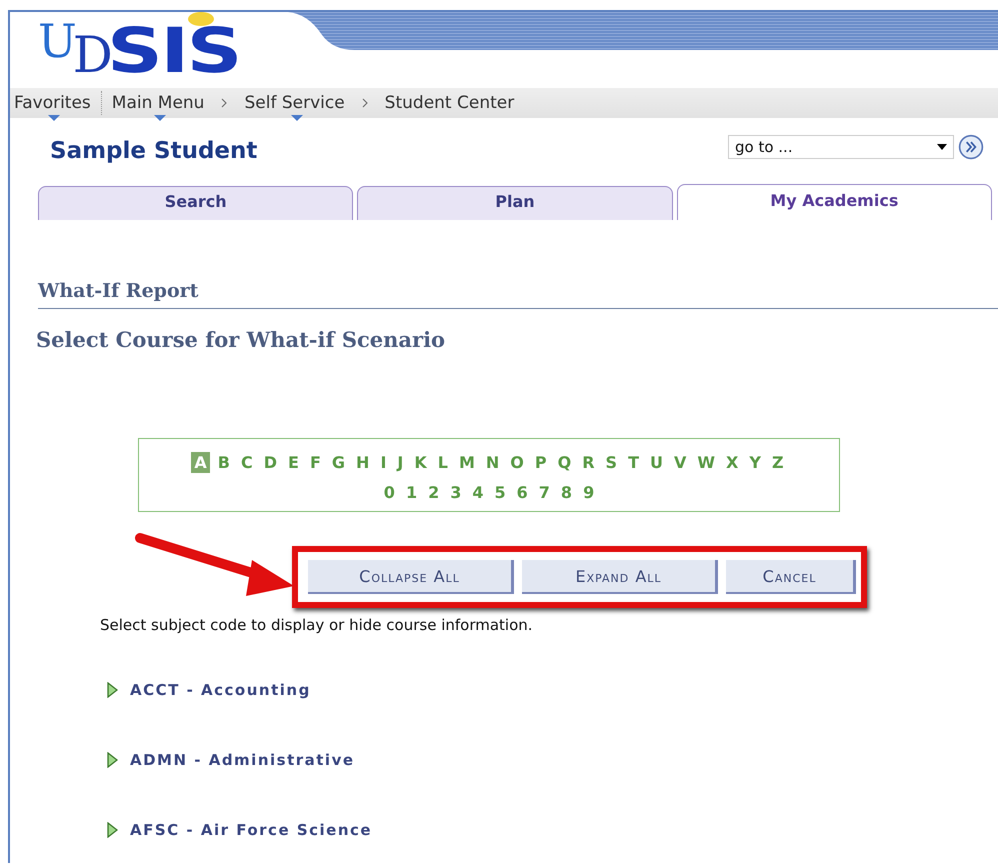 This screenshot has height=865, width=998. I want to click on action-button: Expand All, so click(620, 577).